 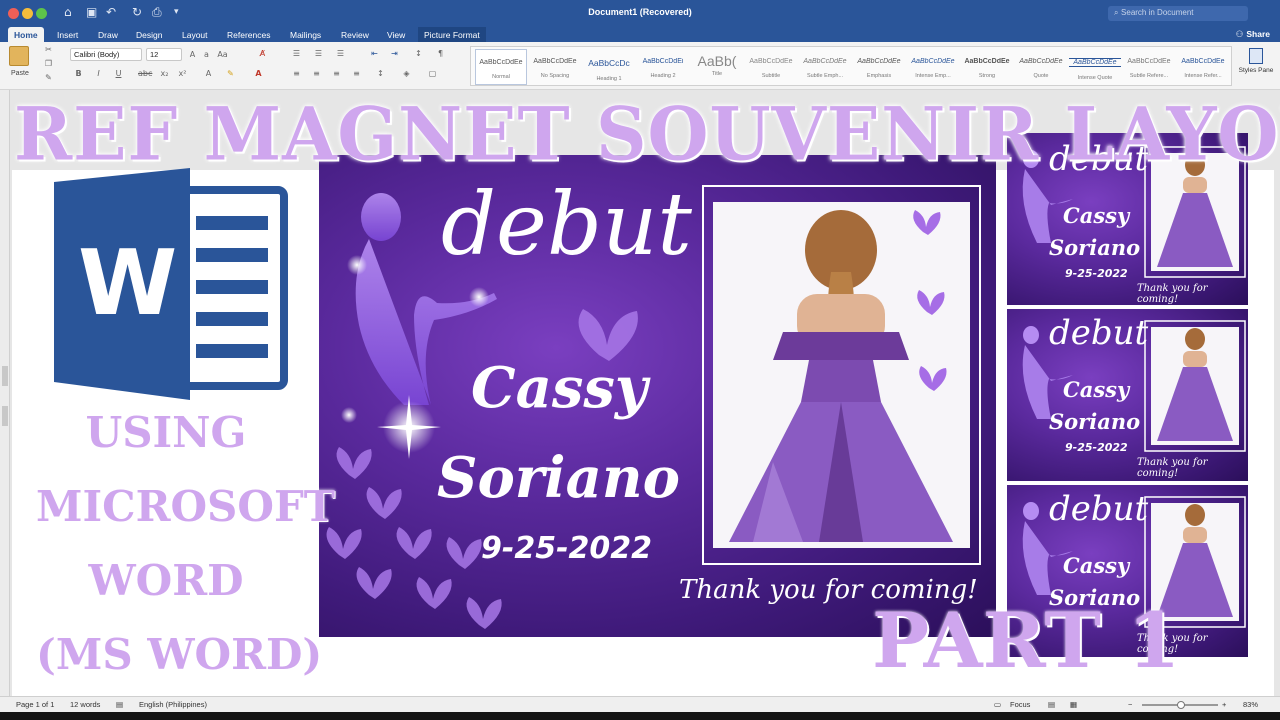 I want to click on tab-view: View, so click(x=396, y=34).